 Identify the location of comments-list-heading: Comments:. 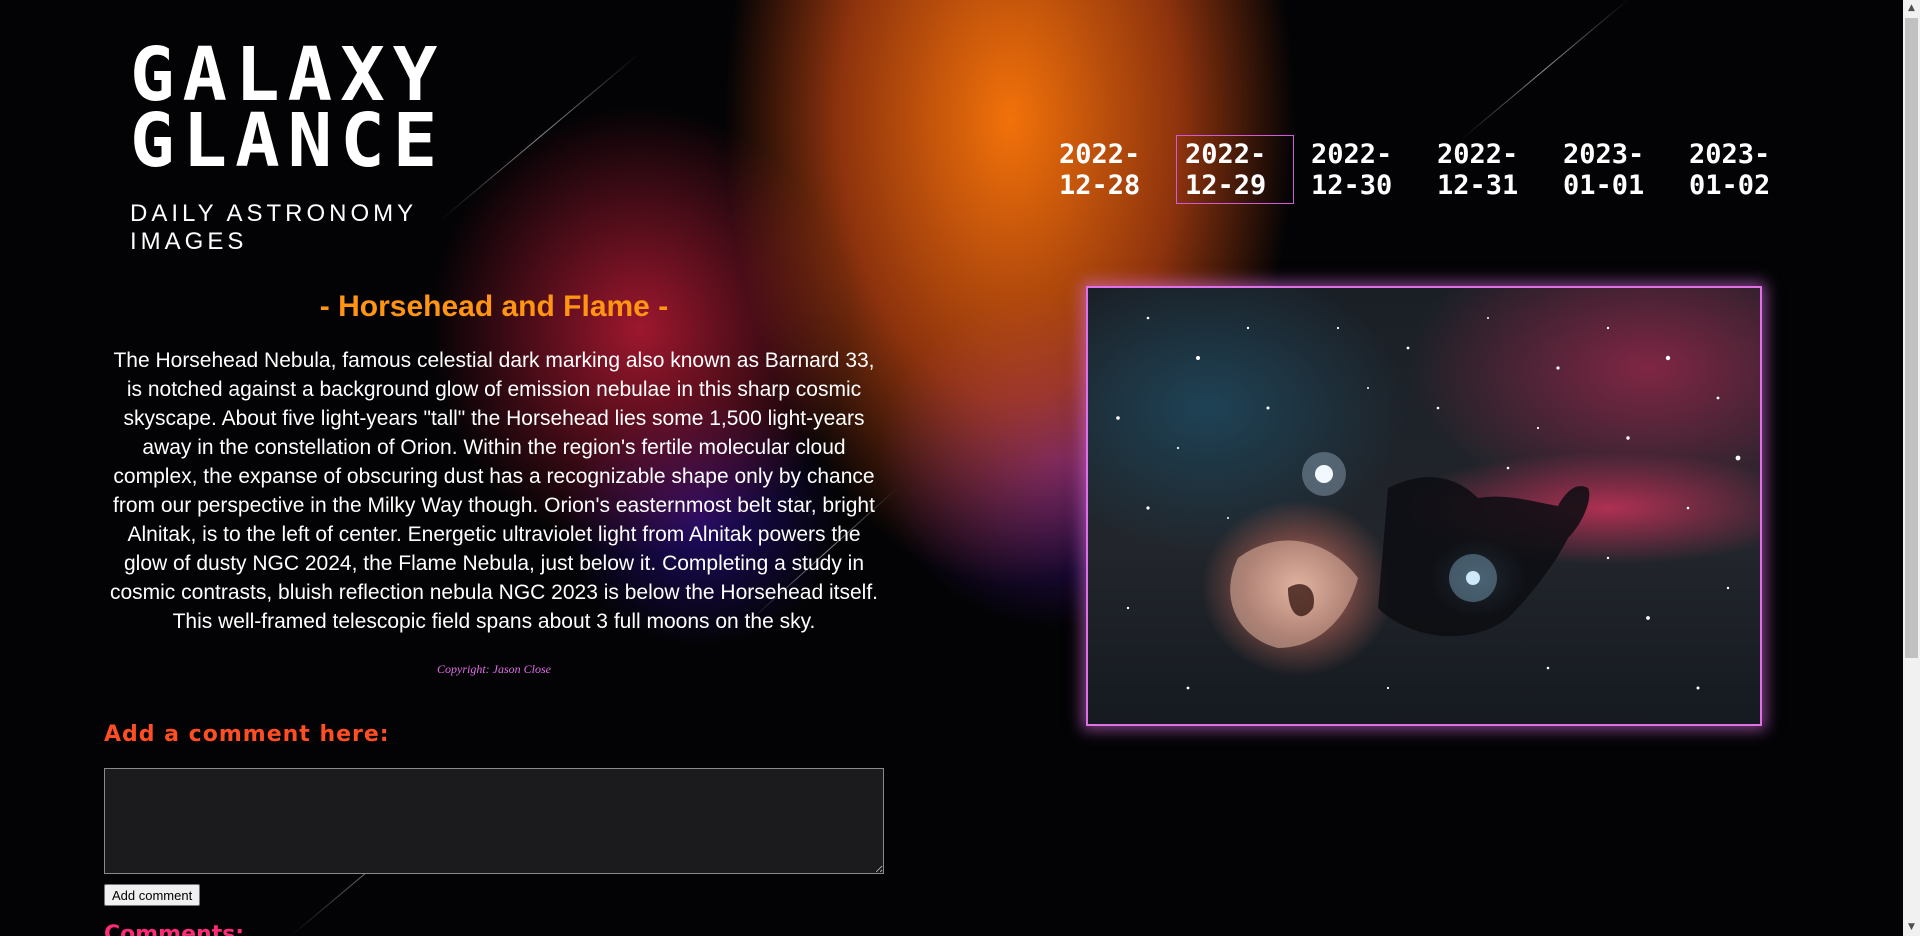
(174, 929).